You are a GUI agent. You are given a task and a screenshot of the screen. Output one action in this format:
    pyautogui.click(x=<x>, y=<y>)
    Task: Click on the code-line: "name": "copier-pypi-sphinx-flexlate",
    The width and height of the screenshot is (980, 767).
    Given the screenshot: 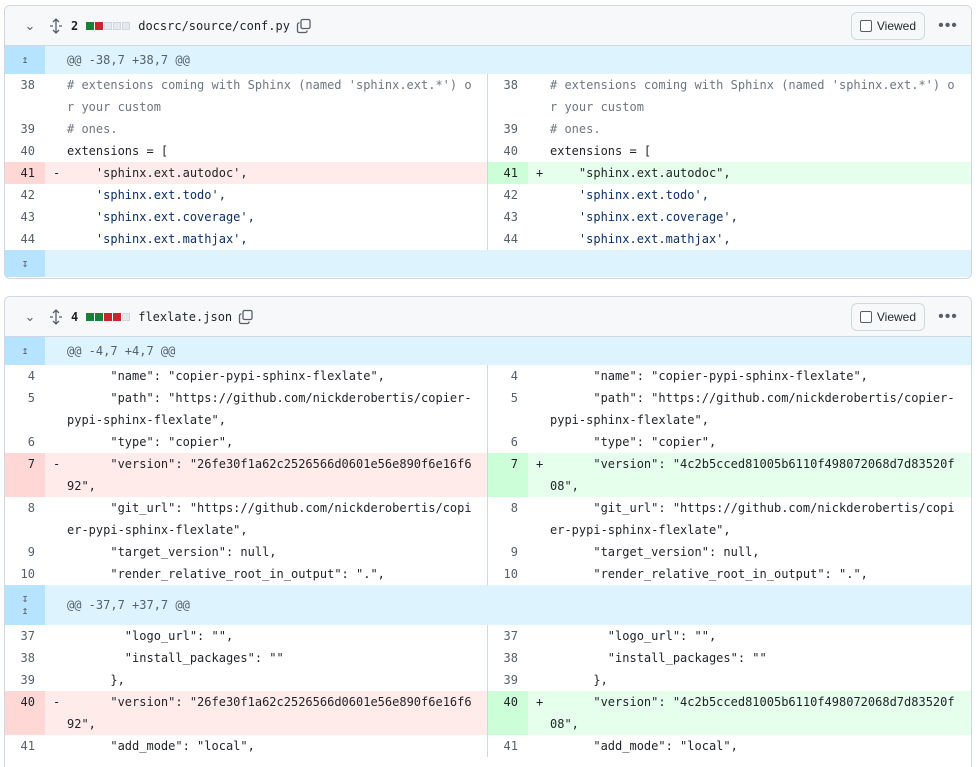 What is the action you would take?
    pyautogui.click(x=709, y=376)
    